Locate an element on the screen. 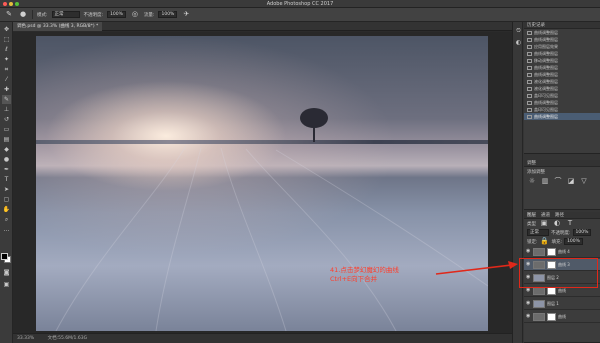 This screenshot has height=343, width=600. blend-mode-select: 正常 is located at coordinates (538, 232).